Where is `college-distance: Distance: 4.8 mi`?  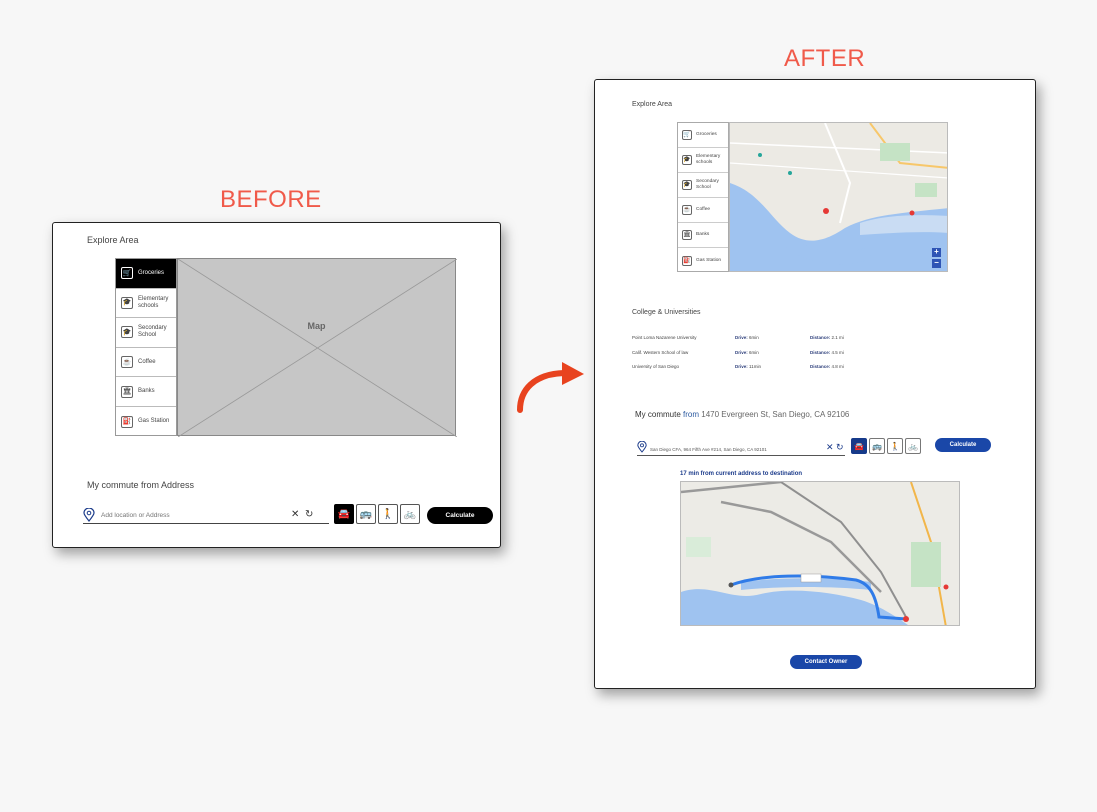
college-distance: Distance: 4.8 mi is located at coordinates (827, 366).